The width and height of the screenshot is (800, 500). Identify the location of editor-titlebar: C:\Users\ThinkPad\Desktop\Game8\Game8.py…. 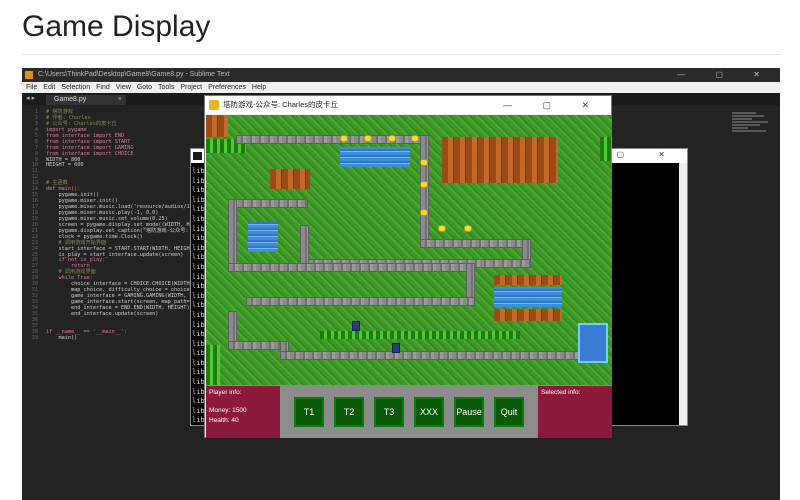
(401, 75).